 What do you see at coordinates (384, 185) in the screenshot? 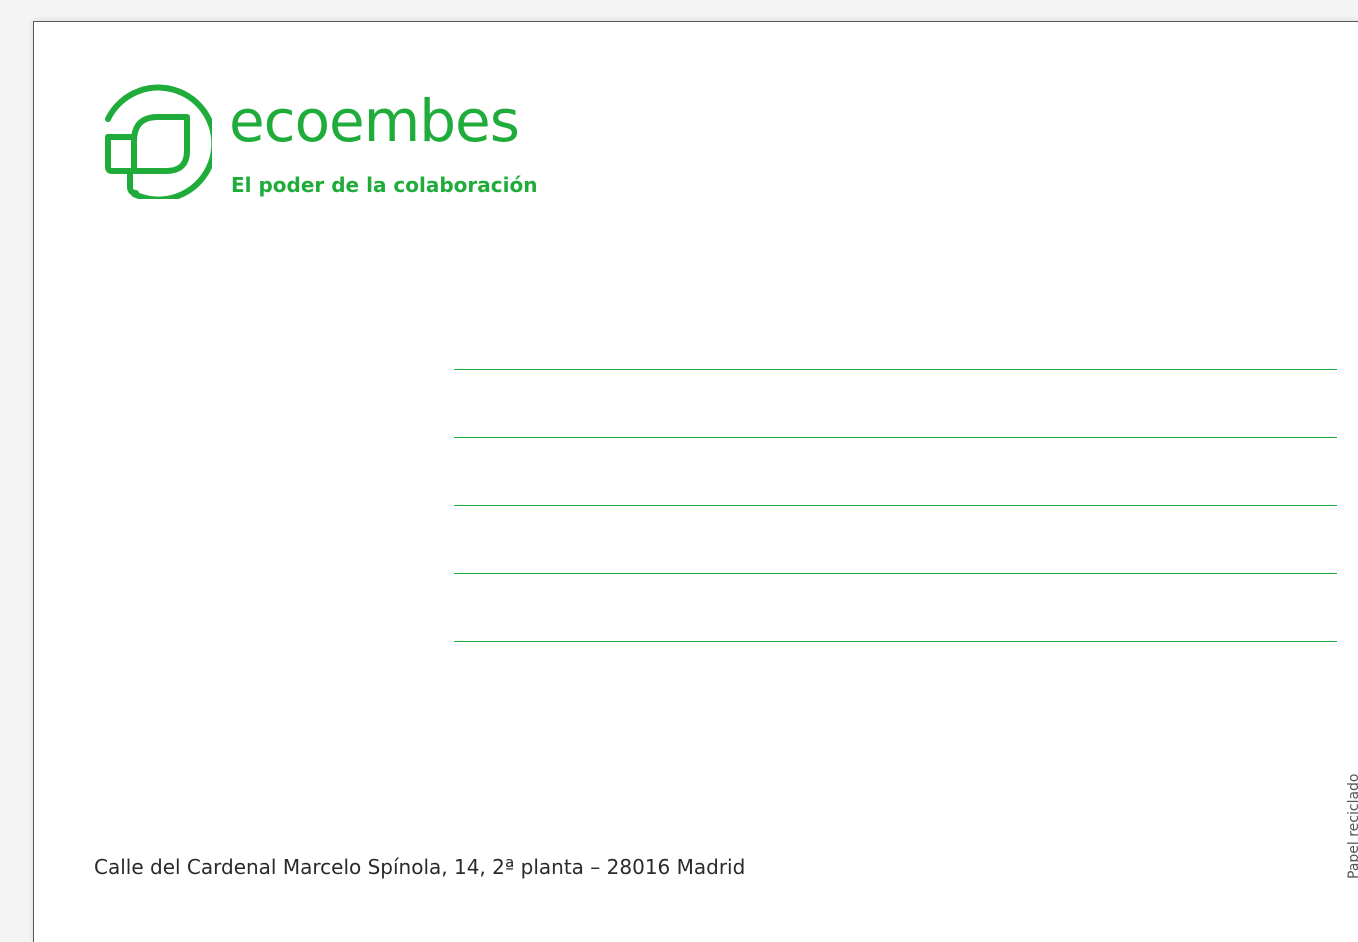
I see `brand-tagline: El poder de la colaboración` at bounding box center [384, 185].